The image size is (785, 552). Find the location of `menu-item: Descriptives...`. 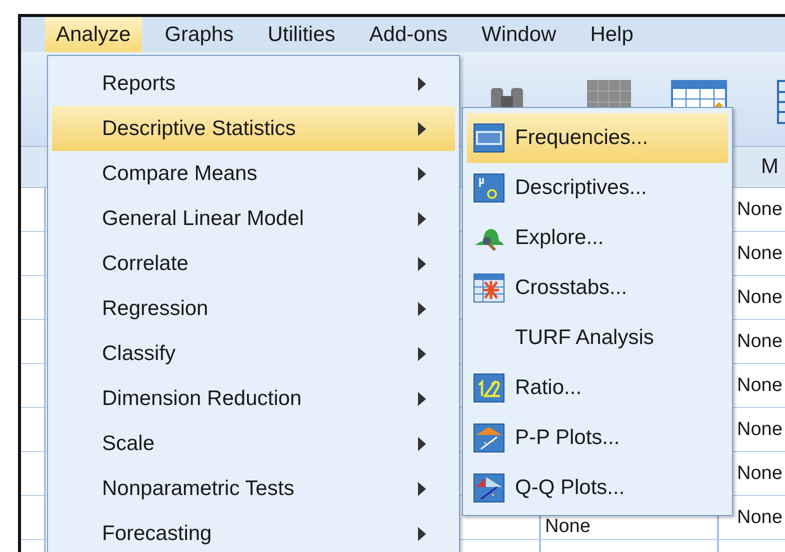

menu-item: Descriptives... is located at coordinates (597, 188).